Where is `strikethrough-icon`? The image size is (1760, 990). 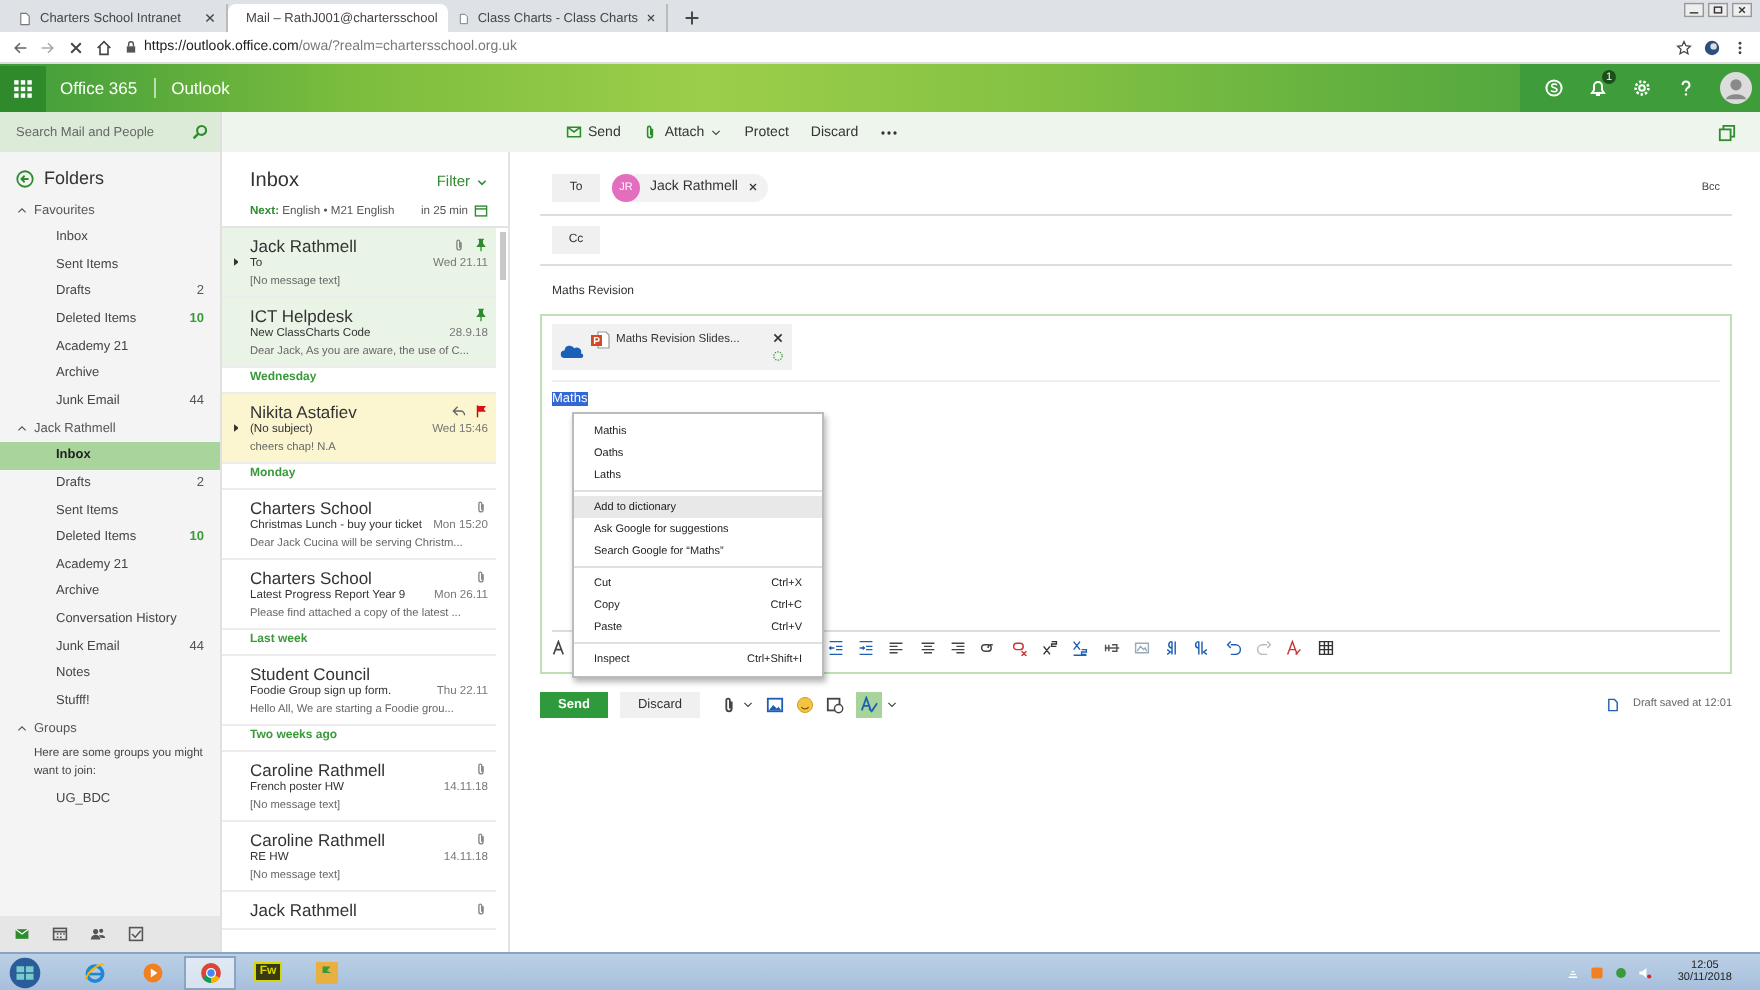 strikethrough-icon is located at coordinates (1111, 648).